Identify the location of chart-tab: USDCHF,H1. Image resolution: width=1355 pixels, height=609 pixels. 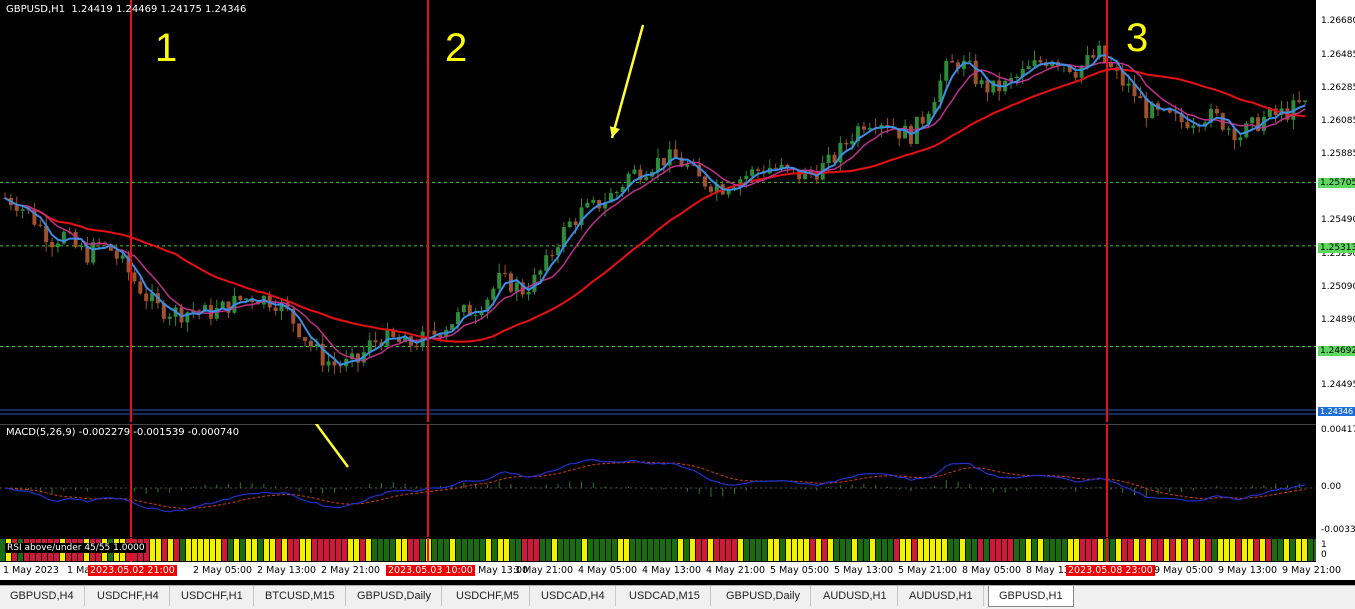
(212, 596).